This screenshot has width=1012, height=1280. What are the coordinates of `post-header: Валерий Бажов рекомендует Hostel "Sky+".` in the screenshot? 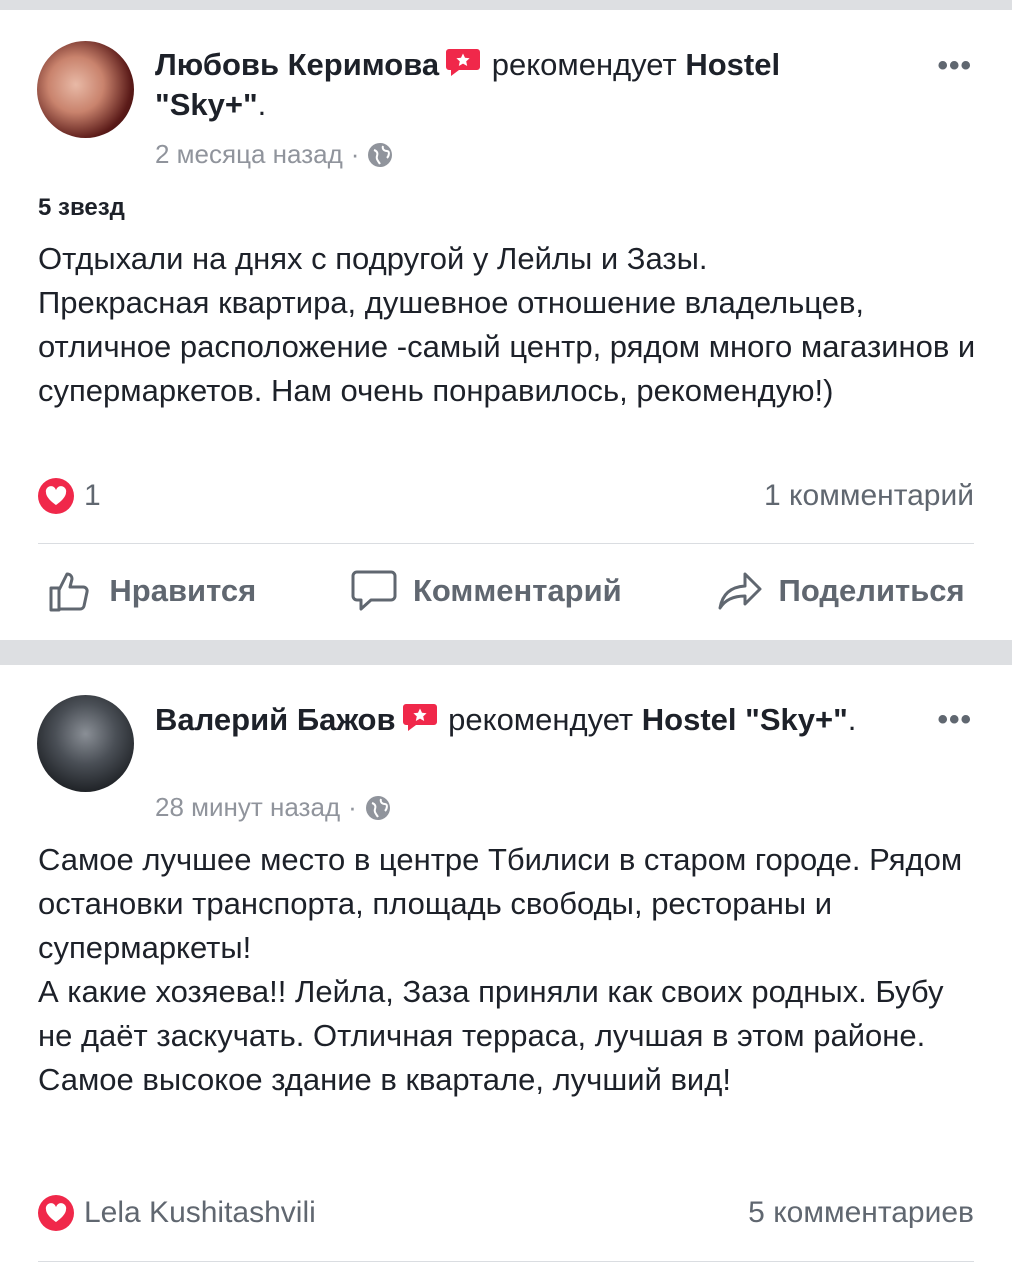 It's located at (506, 719).